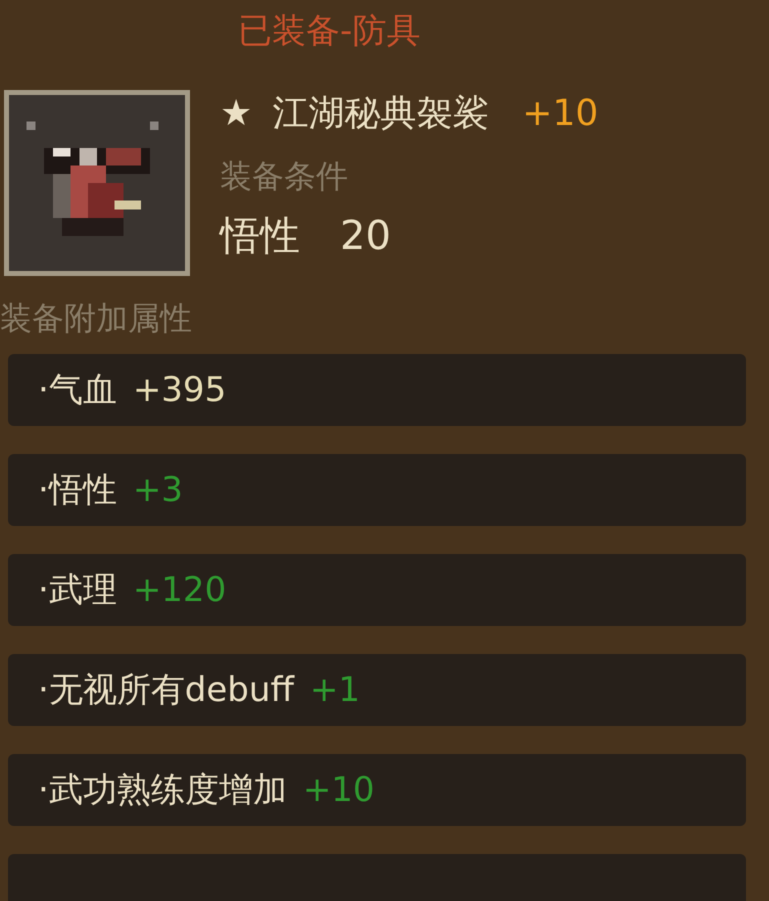 Image resolution: width=769 pixels, height=901 pixels. What do you see at coordinates (236, 114) in the screenshot?
I see `star-icon: ★` at bounding box center [236, 114].